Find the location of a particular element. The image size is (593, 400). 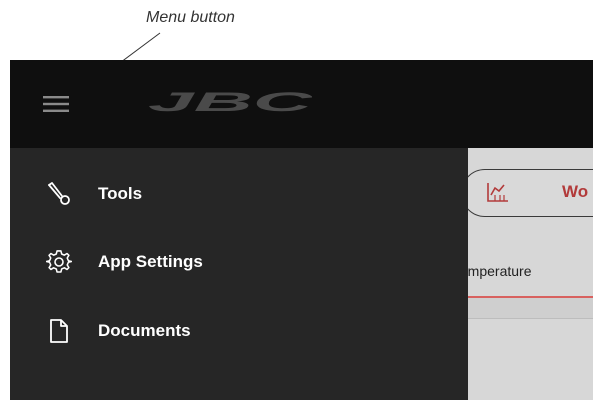

gear-icon is located at coordinates (59, 261).